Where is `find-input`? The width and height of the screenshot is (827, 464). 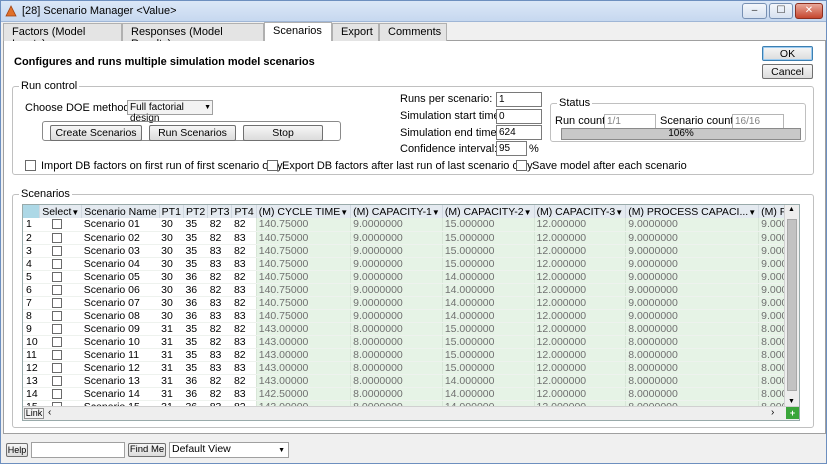 find-input is located at coordinates (78, 450).